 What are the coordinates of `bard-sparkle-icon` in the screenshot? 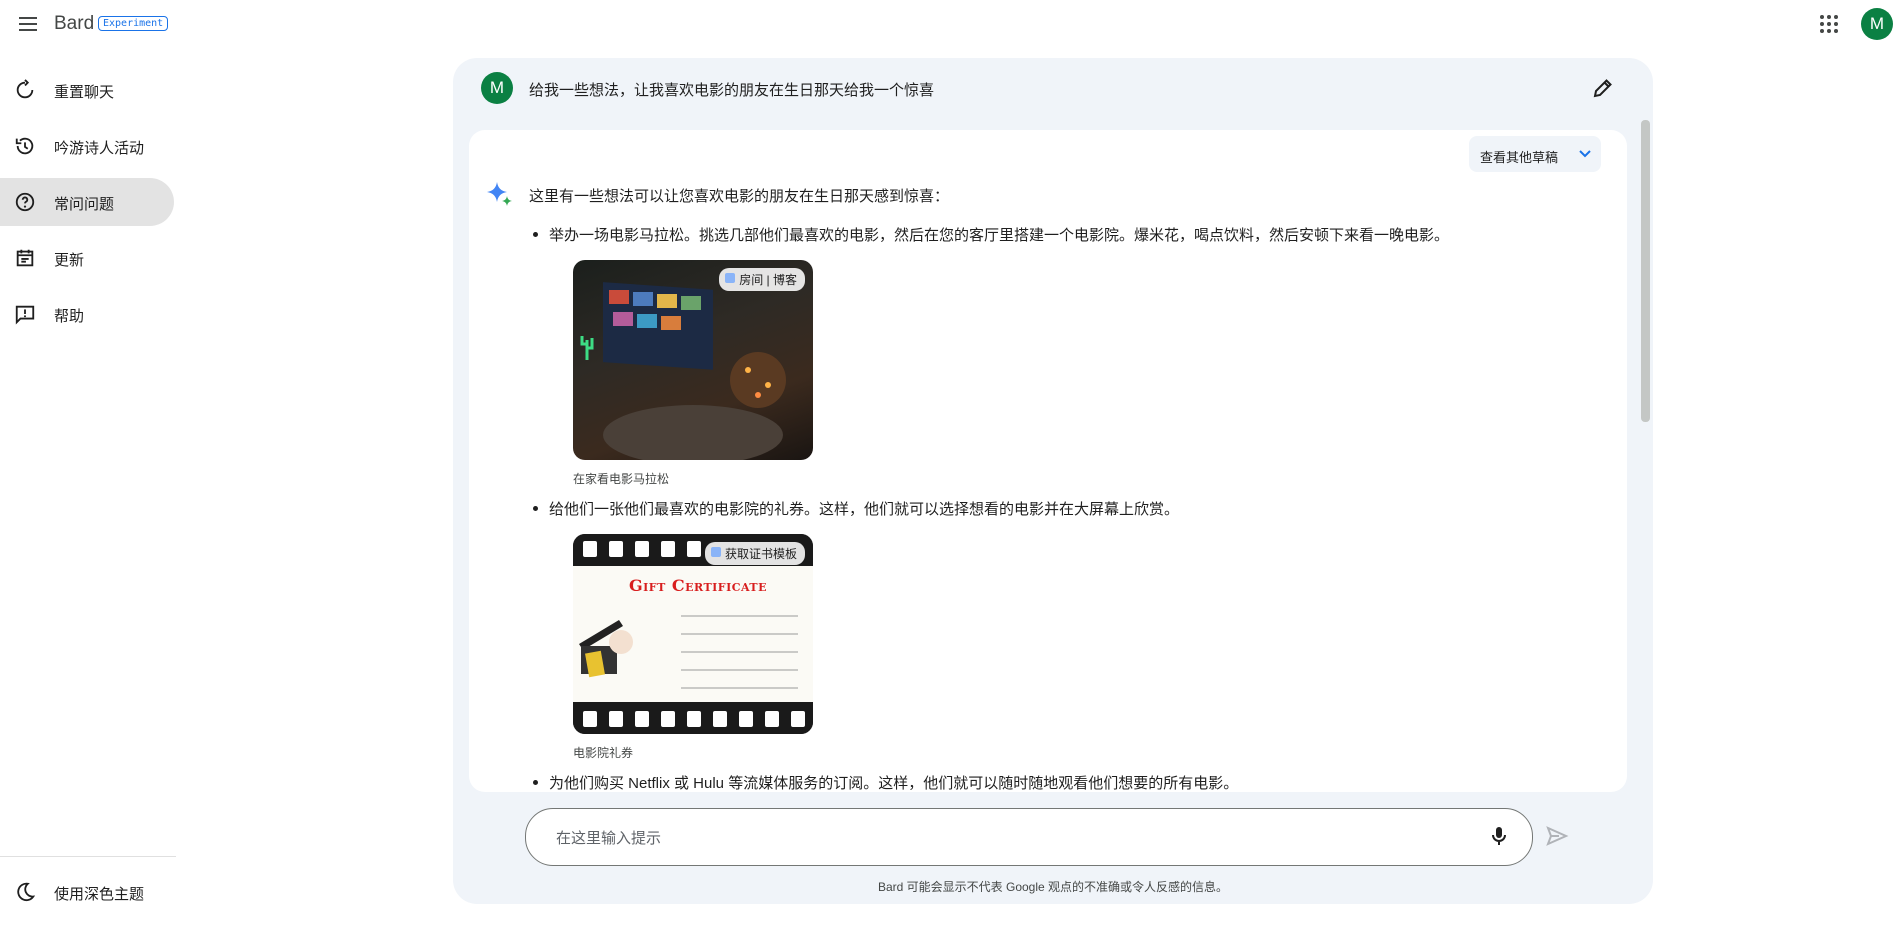 It's located at (499, 194).